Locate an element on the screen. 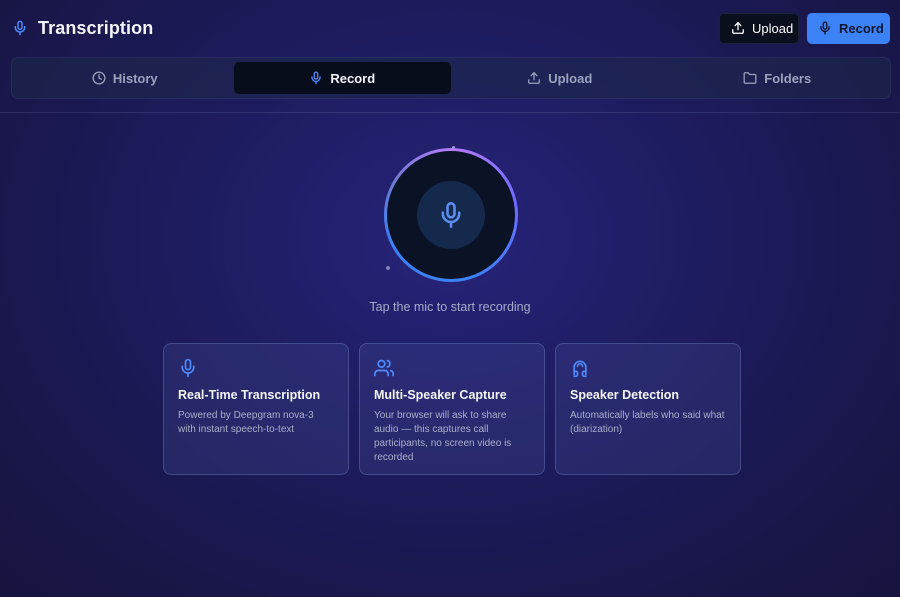 The height and width of the screenshot is (597, 900). tab-record: Record is located at coordinates (342, 78).